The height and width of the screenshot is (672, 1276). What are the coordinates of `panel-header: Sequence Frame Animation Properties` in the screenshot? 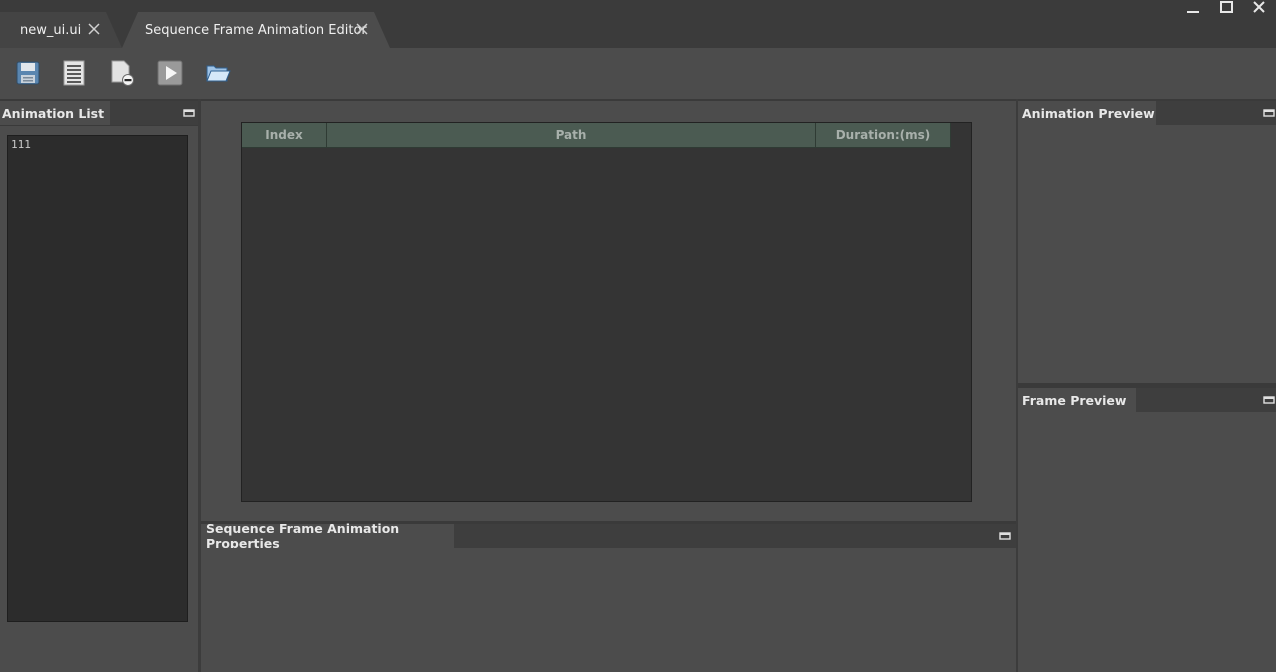 It's located at (608, 536).